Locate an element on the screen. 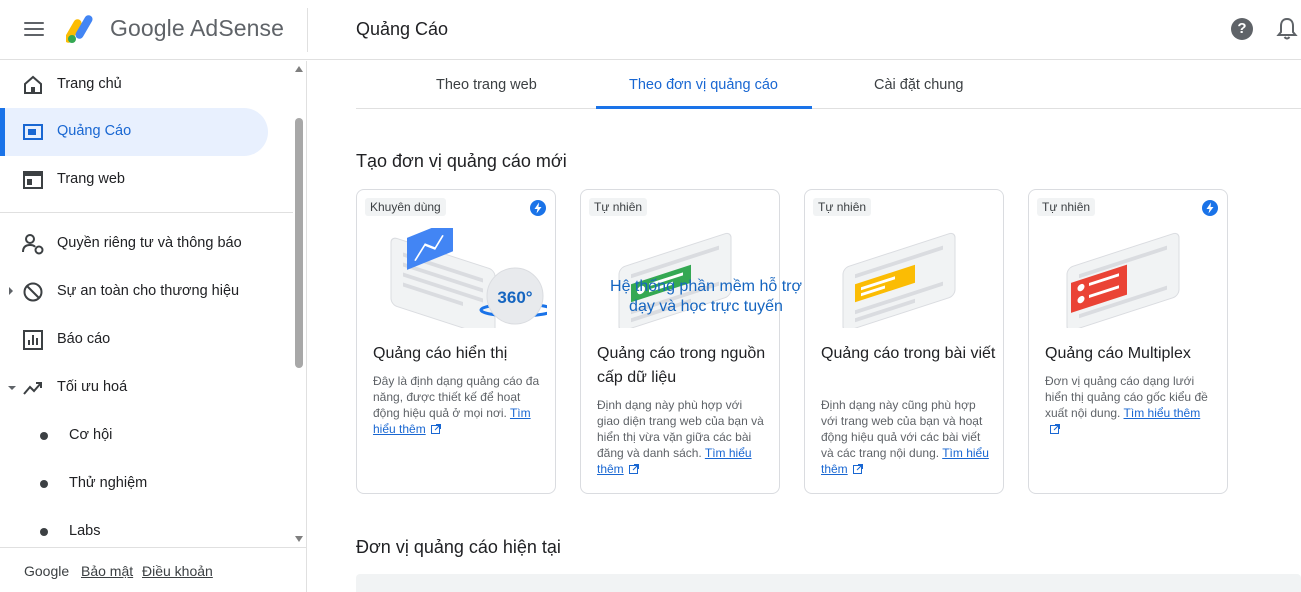  web-icon is located at coordinates (33, 180).